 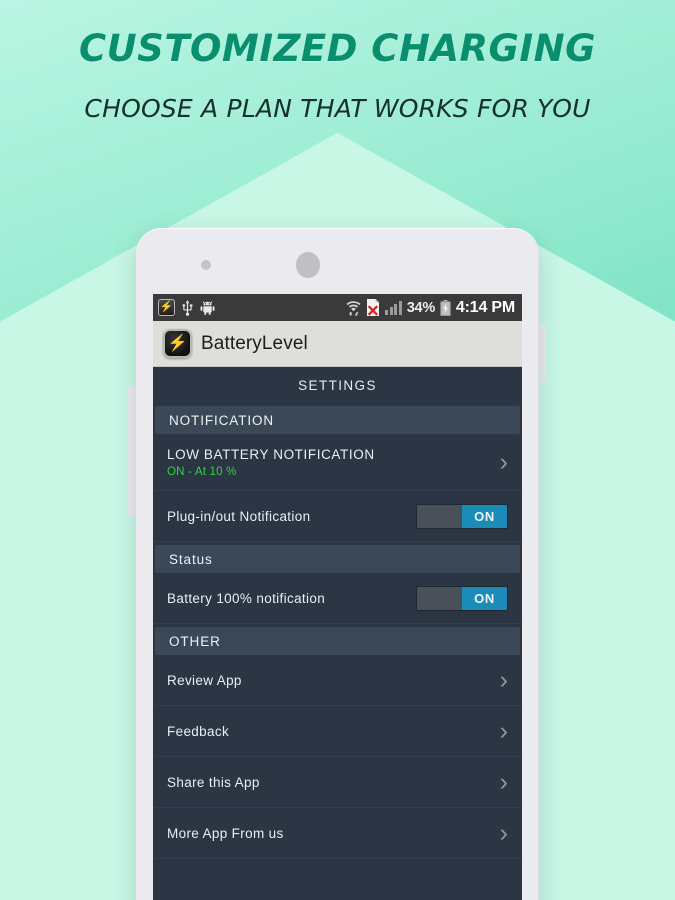 What do you see at coordinates (337, 559) in the screenshot?
I see `section-header: Status` at bounding box center [337, 559].